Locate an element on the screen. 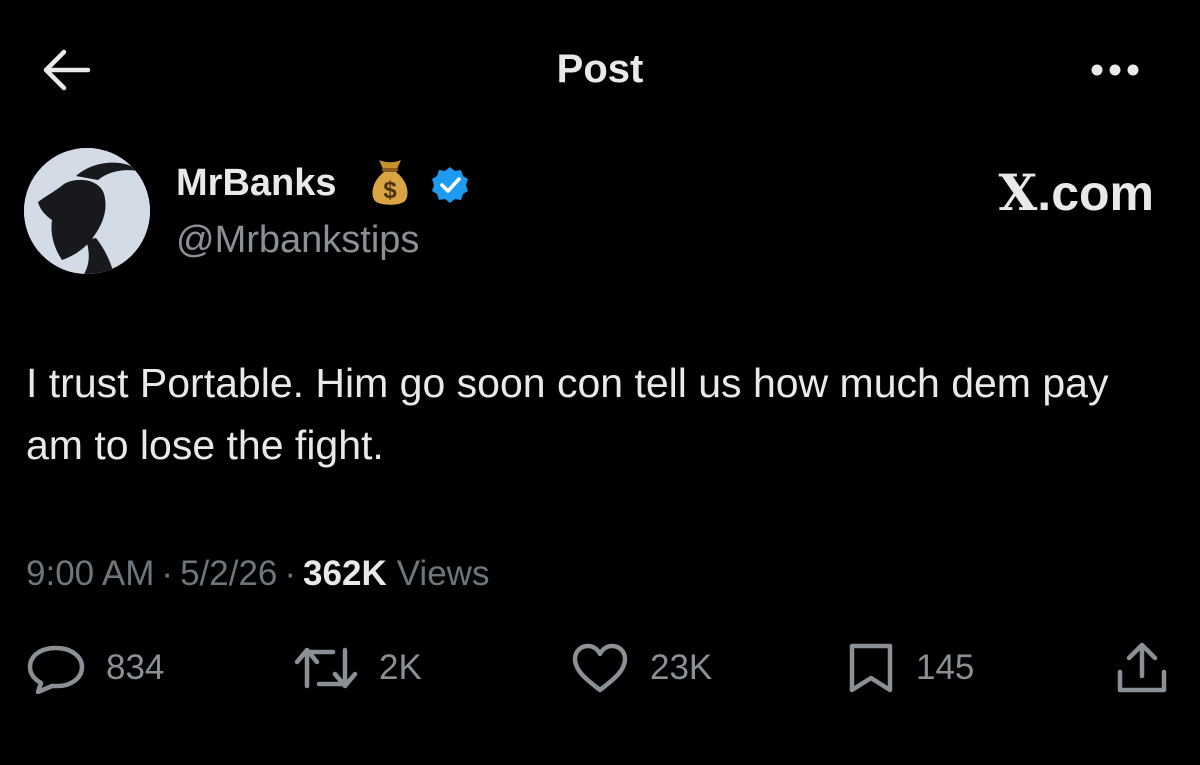 Image resolution: width=1200 pixels, height=765 pixels. heart-icon is located at coordinates (600, 668).